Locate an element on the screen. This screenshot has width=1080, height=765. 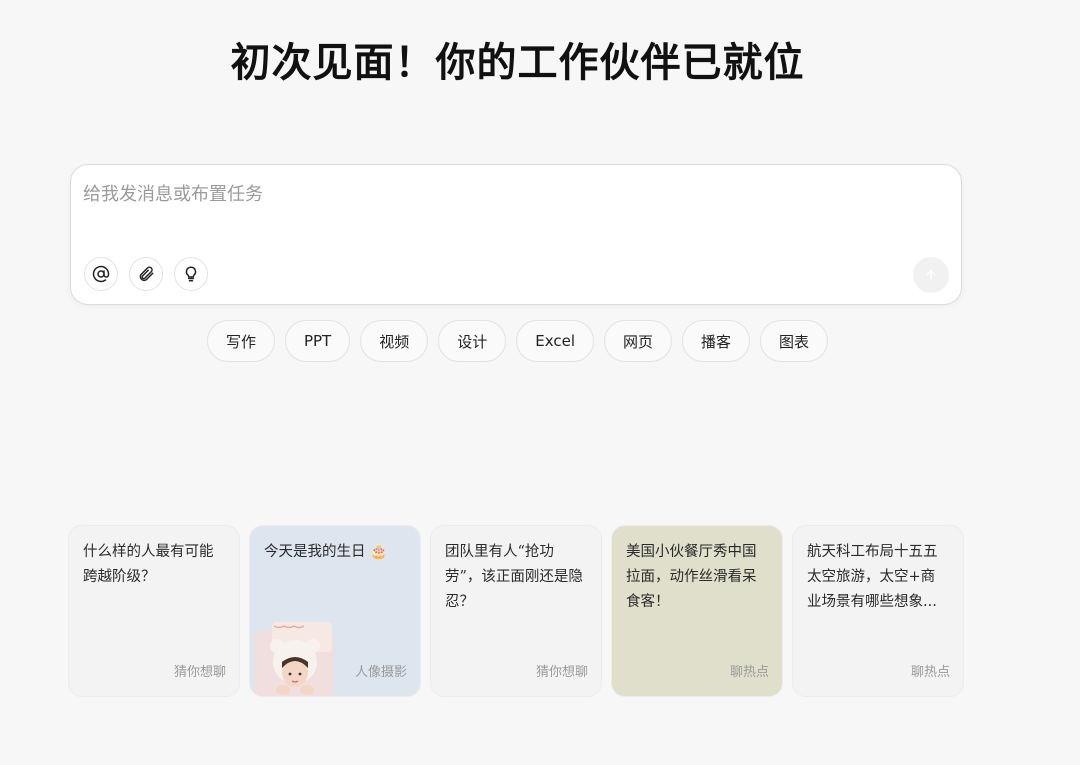
chip-writing: 写作 is located at coordinates (240, 341).